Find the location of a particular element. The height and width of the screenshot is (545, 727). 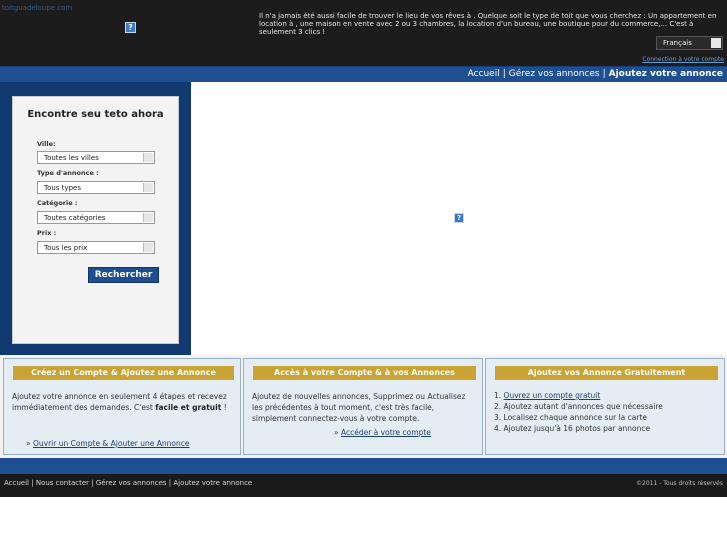

box-link-row: » Ouvrir un Compte & Ajouter une Annonce is located at coordinates (107, 443).